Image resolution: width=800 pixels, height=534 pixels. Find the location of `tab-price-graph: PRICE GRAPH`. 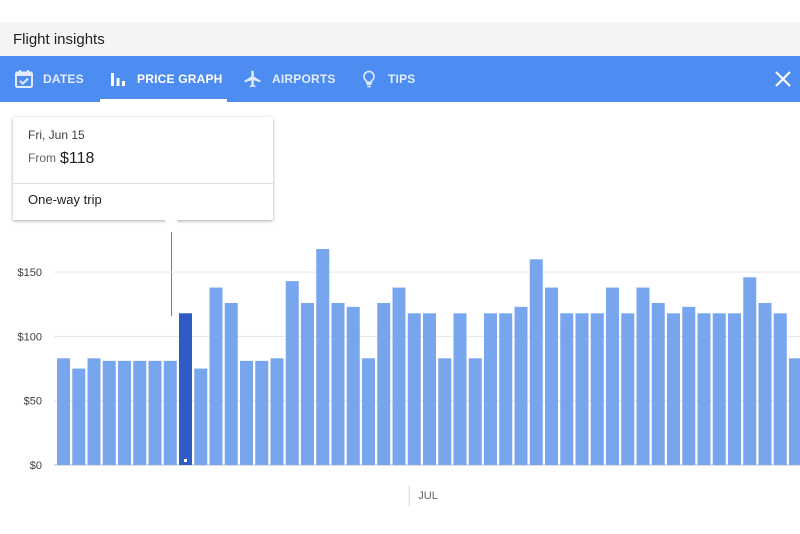

tab-price-graph: PRICE GRAPH is located at coordinates (165, 79).